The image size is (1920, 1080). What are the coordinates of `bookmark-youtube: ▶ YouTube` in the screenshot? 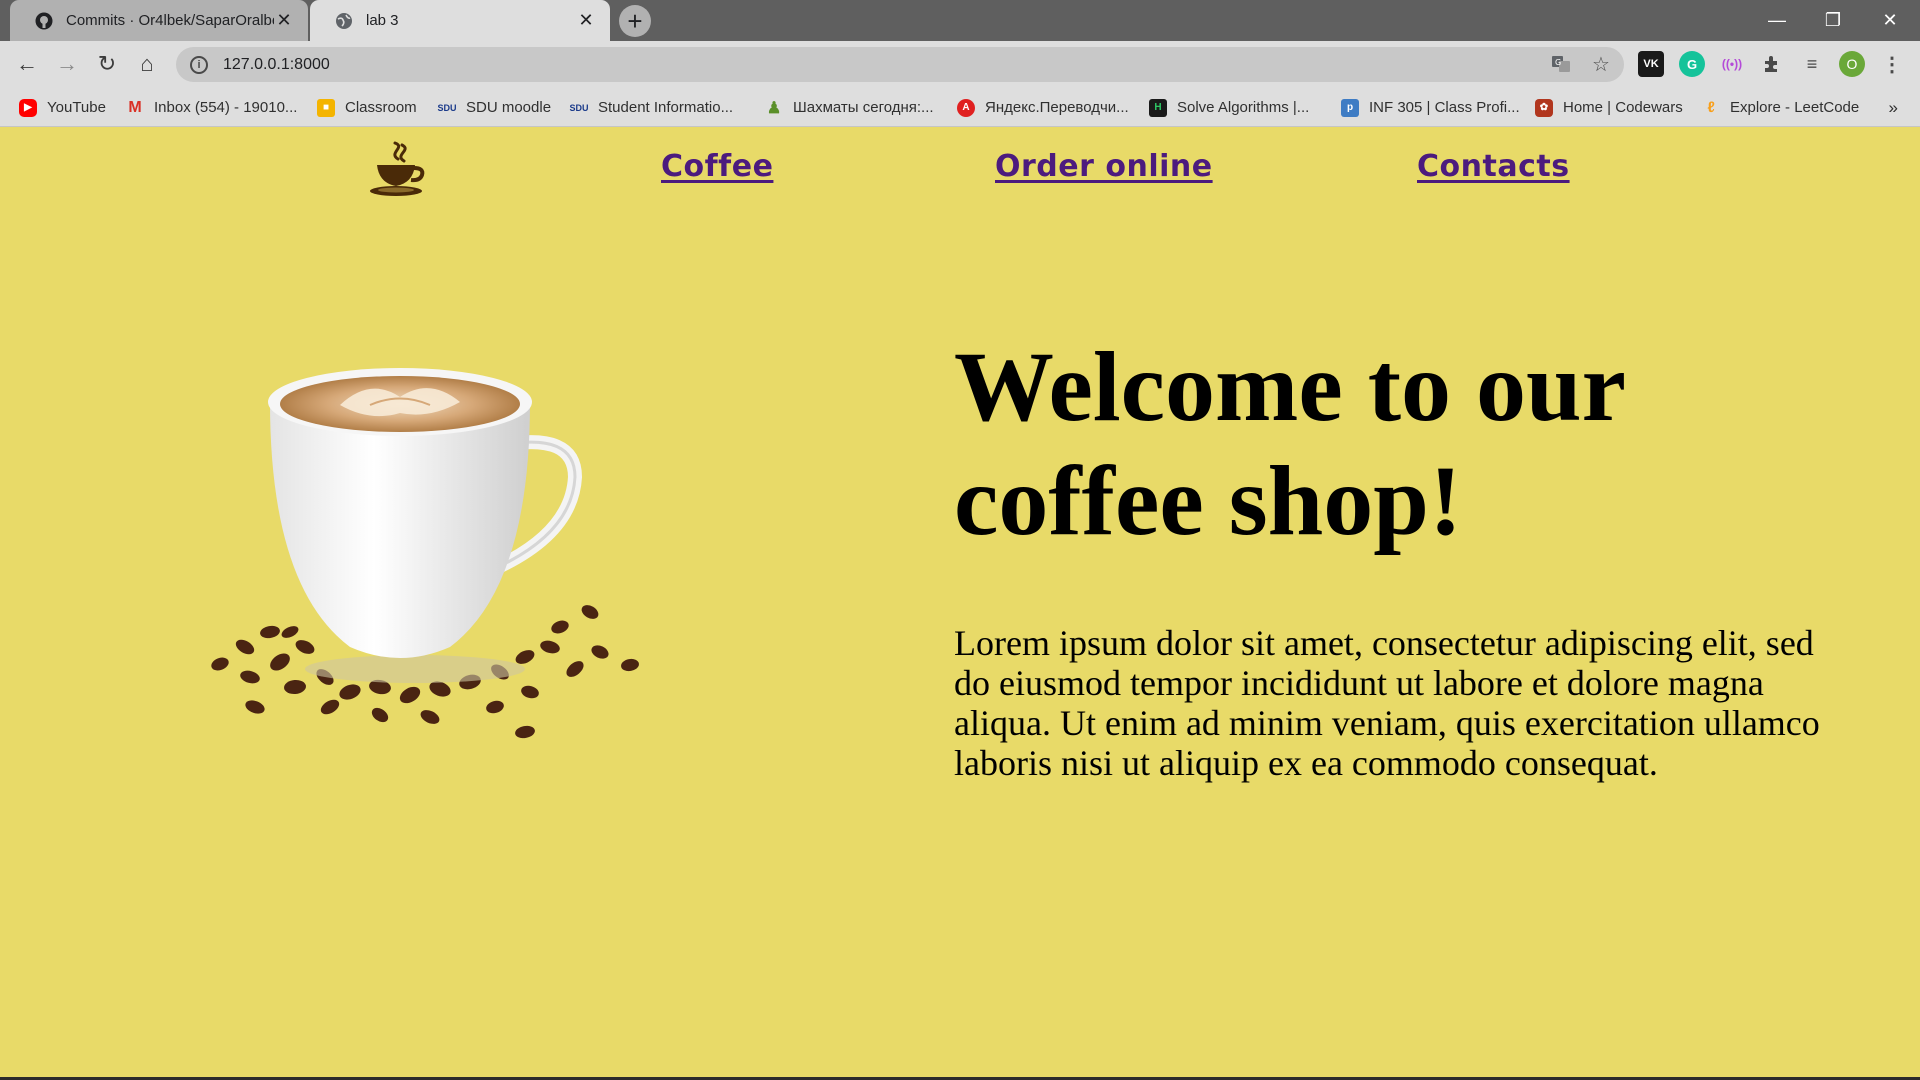 It's located at (62, 107).